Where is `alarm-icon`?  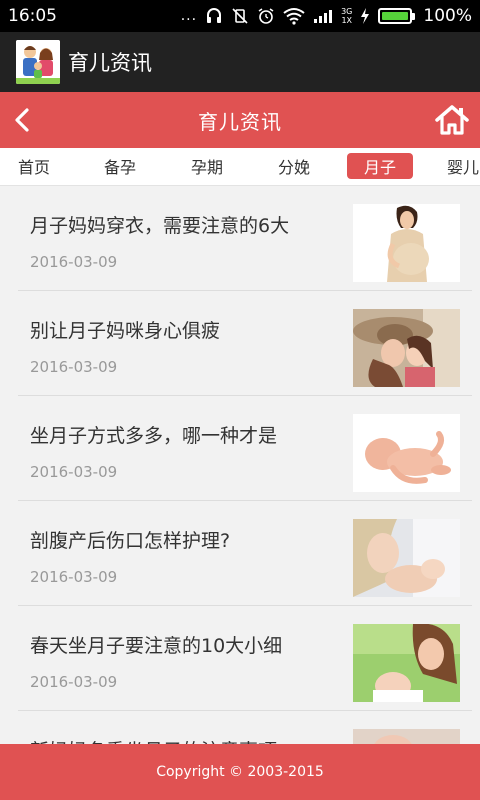
alarm-icon is located at coordinates (266, 16).